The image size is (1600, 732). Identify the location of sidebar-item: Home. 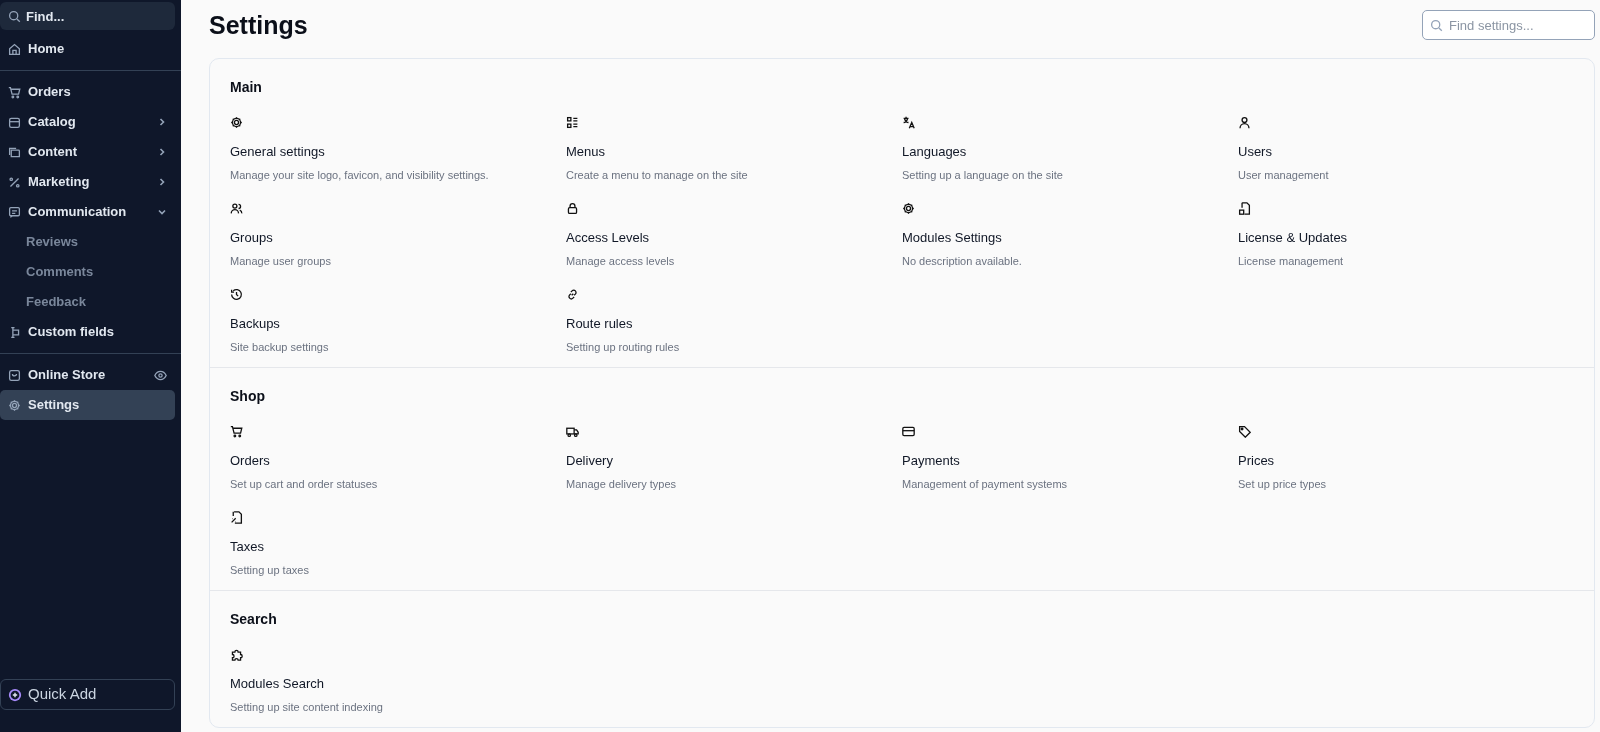
(87, 49).